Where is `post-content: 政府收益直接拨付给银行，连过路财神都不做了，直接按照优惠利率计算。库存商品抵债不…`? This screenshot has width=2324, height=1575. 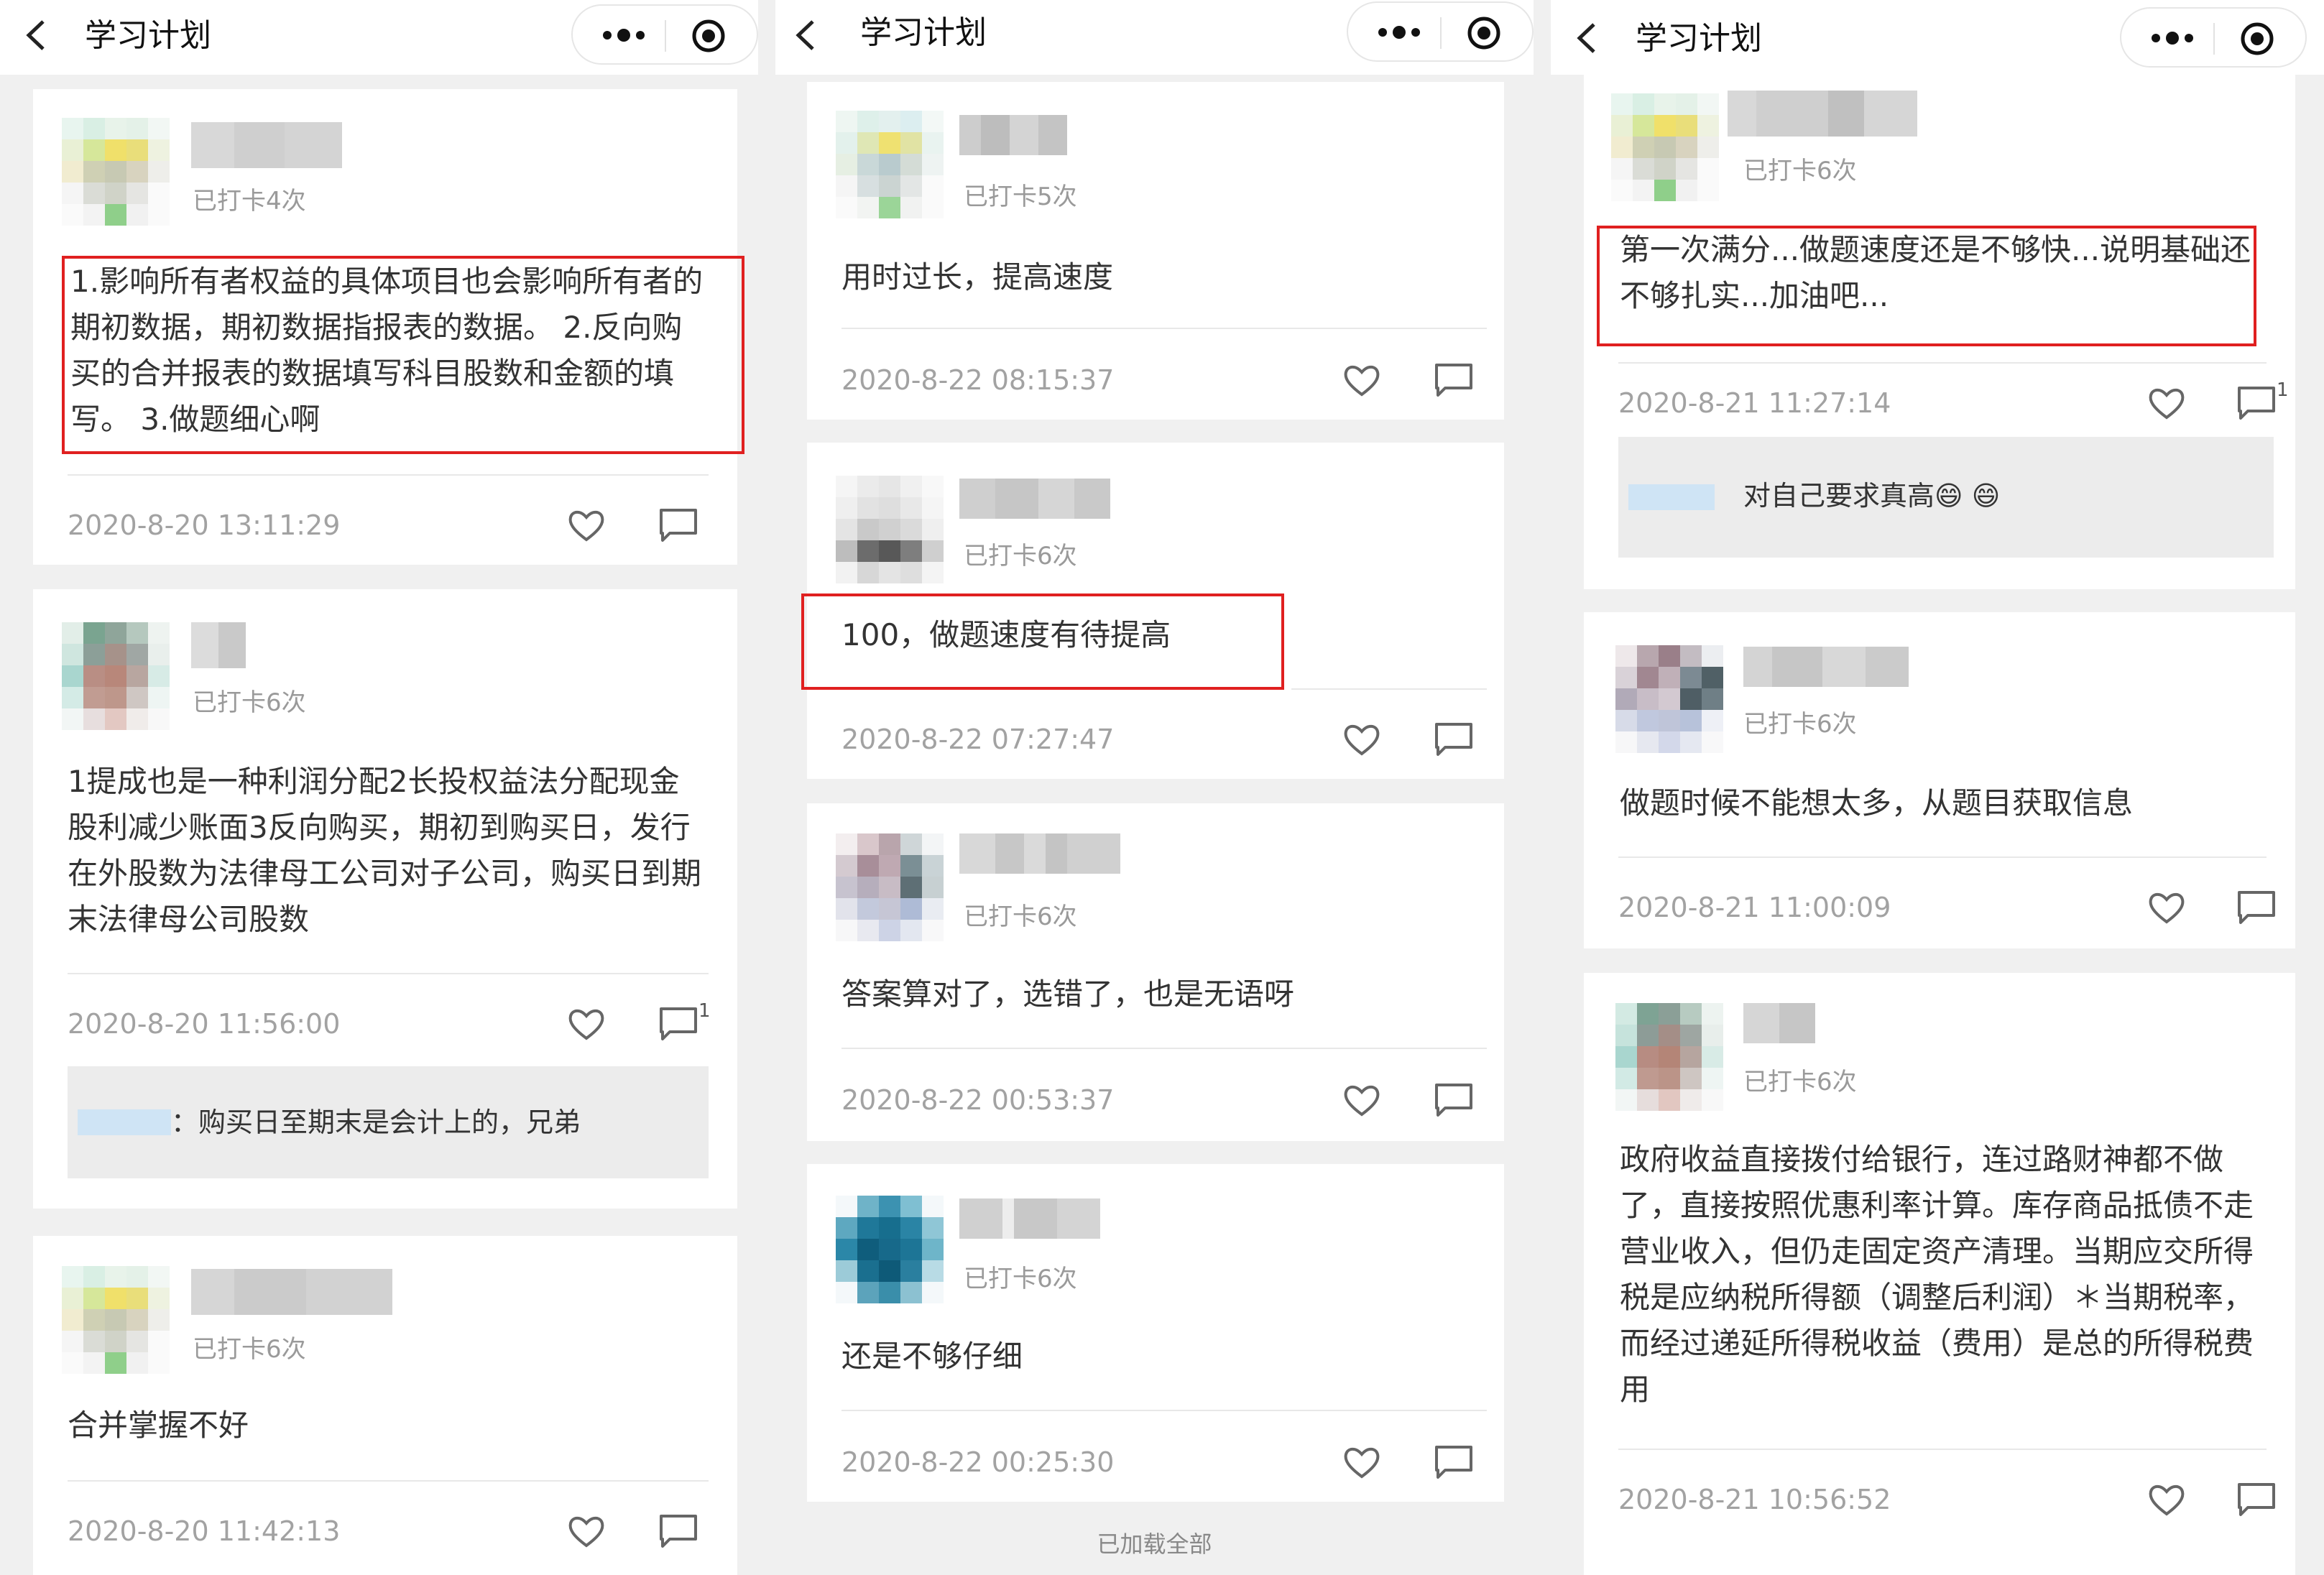 post-content: 政府收益直接拨付给银行，连过路财神都不做了，直接按照优惠利率计算。库存商品抵债不… is located at coordinates (1937, 1275).